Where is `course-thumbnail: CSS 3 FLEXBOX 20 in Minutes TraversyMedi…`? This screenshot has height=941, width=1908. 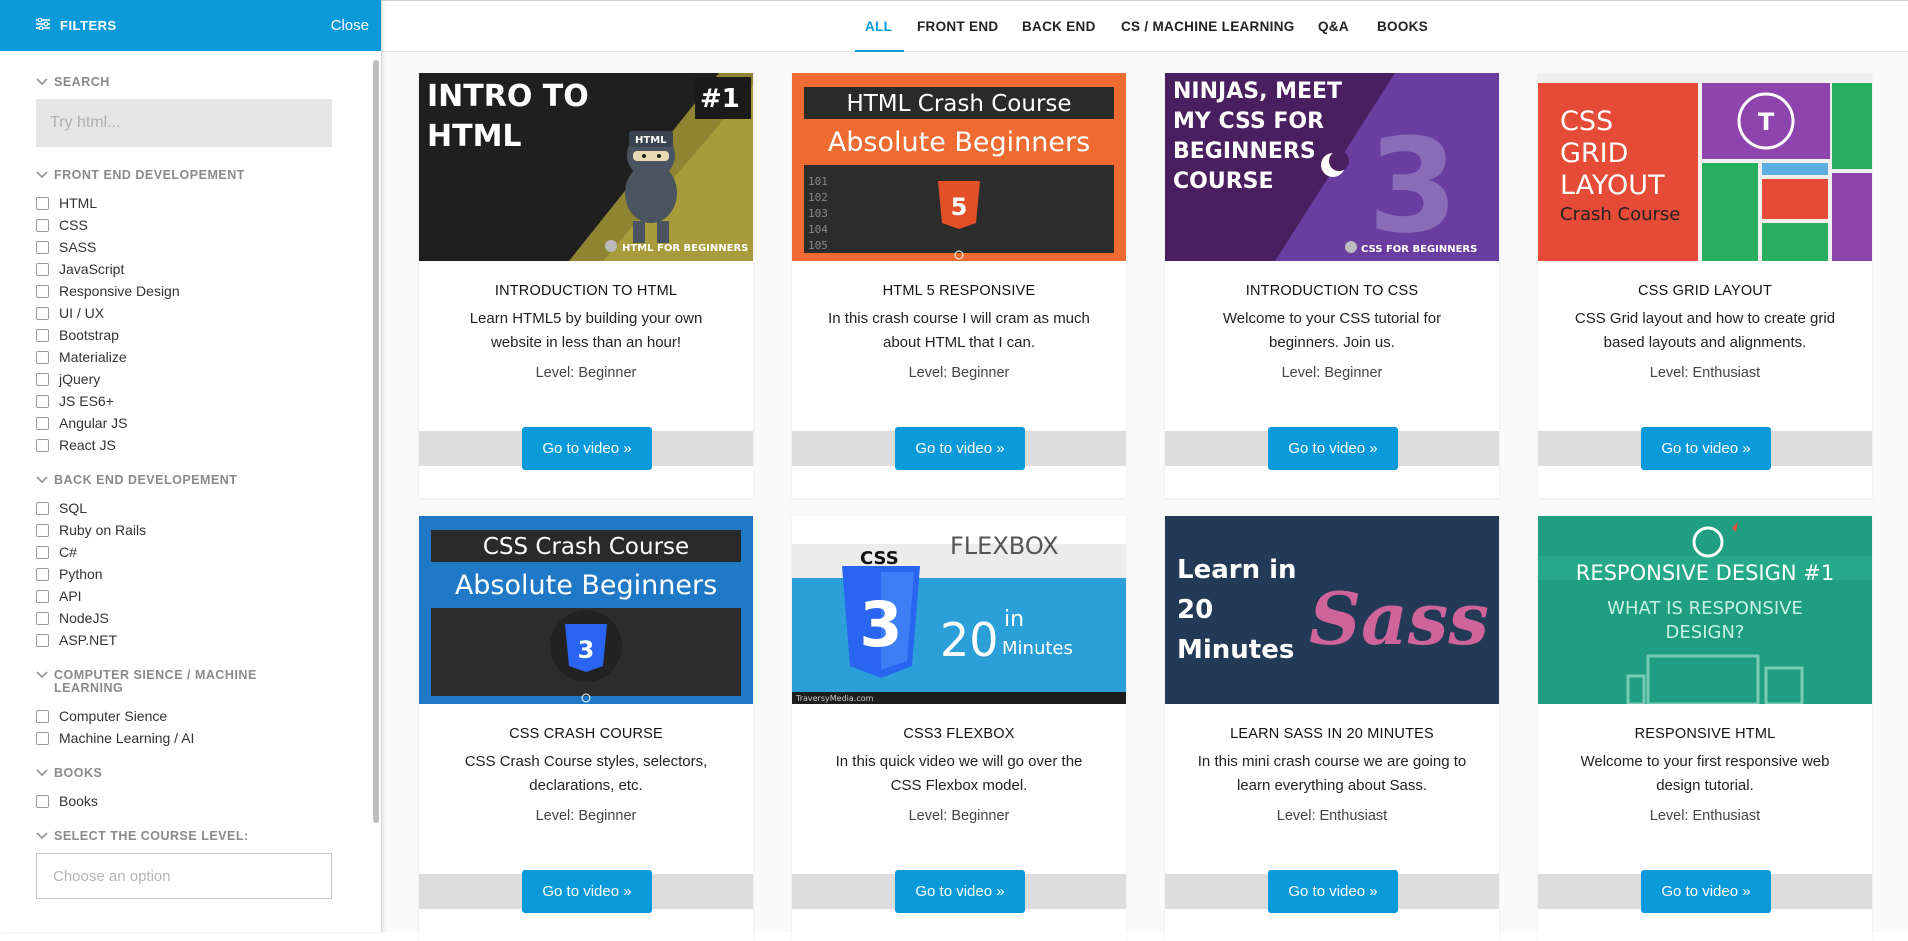 course-thumbnail: CSS 3 FLEXBOX 20 in Minutes TraversyMedi… is located at coordinates (959, 610).